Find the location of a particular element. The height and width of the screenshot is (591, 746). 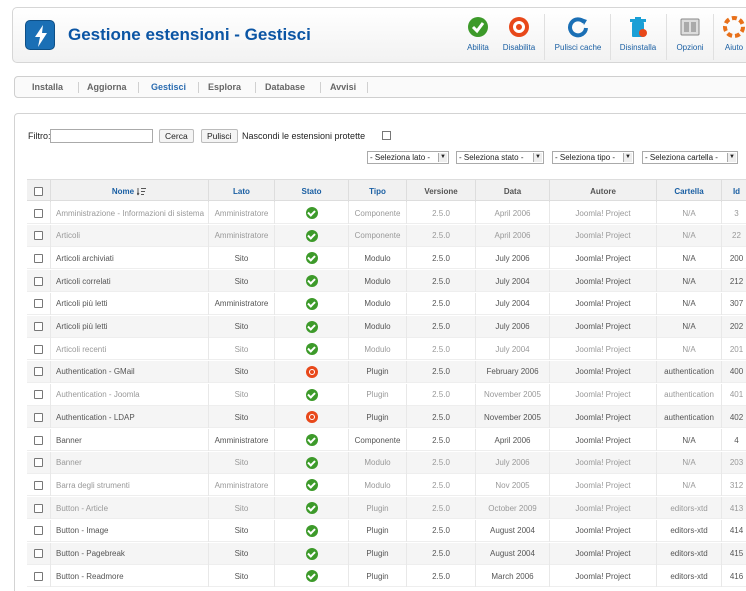

help-button: Aiuto is located at coordinates (733, 38).